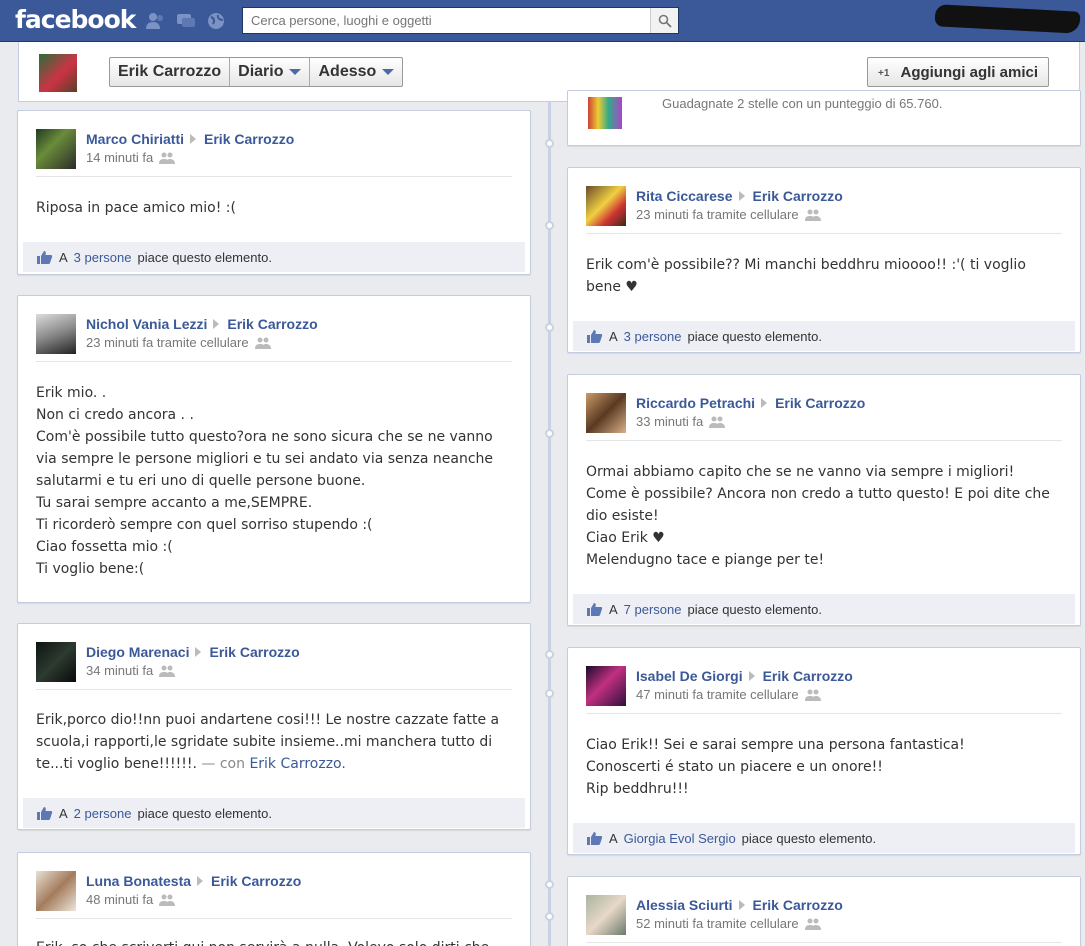 The width and height of the screenshot is (1085, 946). Describe the element at coordinates (103, 813) in the screenshot. I see `likes-link: 2 persone` at that location.